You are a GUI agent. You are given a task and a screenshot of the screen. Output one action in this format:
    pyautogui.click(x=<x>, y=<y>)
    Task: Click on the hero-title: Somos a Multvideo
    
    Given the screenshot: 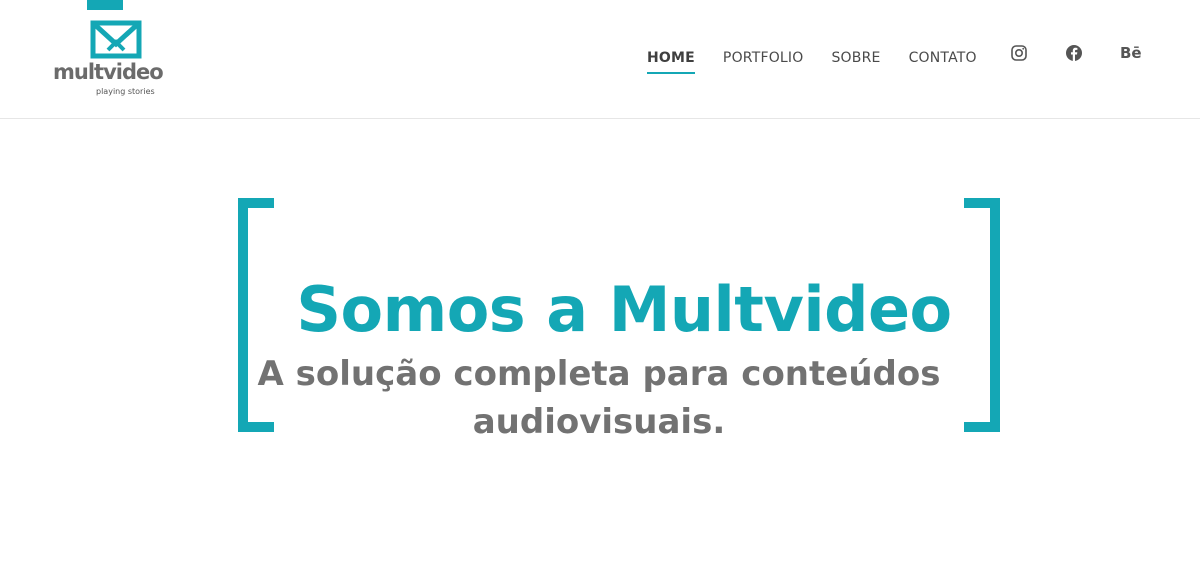 What is the action you would take?
    pyautogui.click(x=624, y=309)
    